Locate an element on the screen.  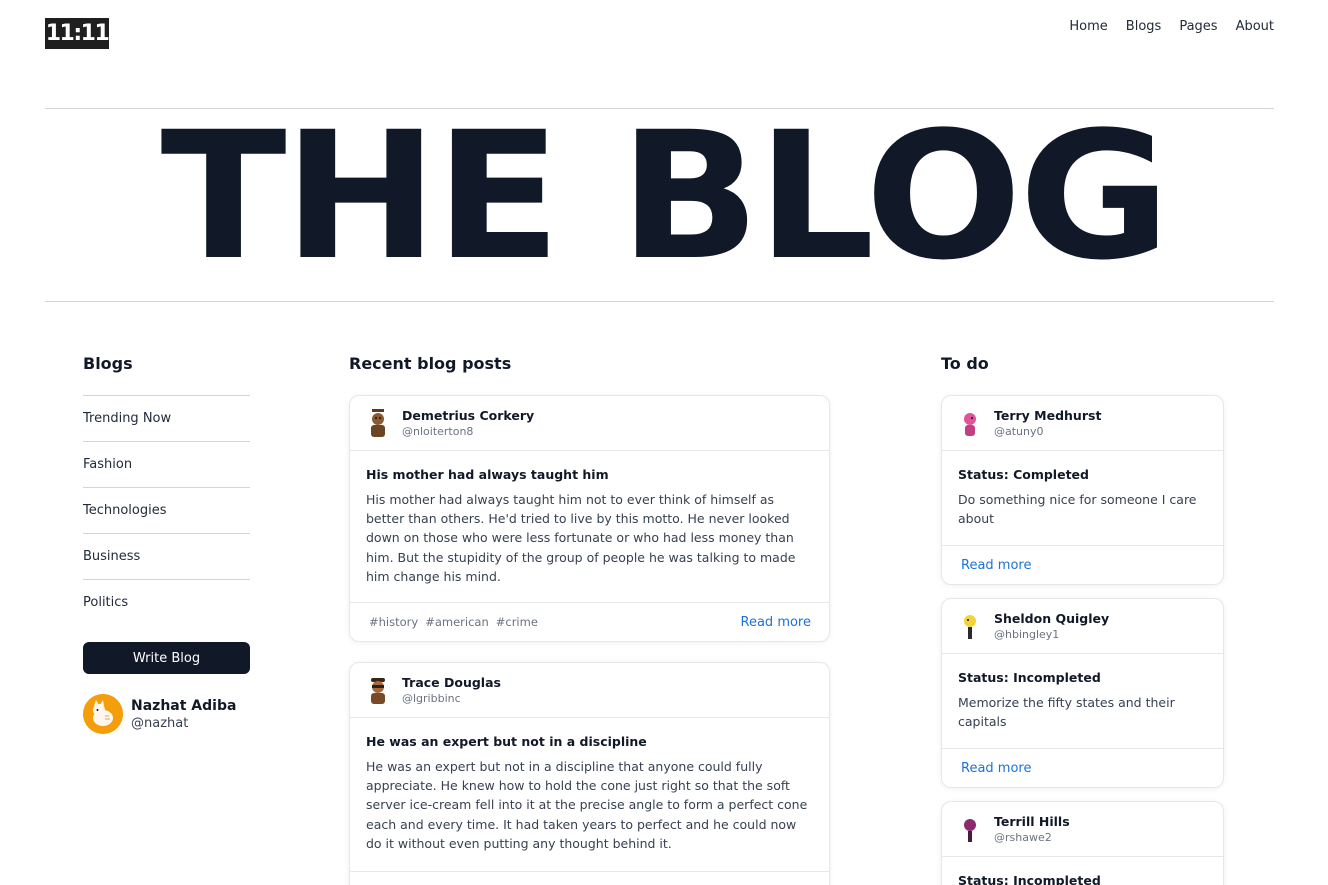
post-author-header: Trace Douglas @lgribbinc is located at coordinates (589, 690).